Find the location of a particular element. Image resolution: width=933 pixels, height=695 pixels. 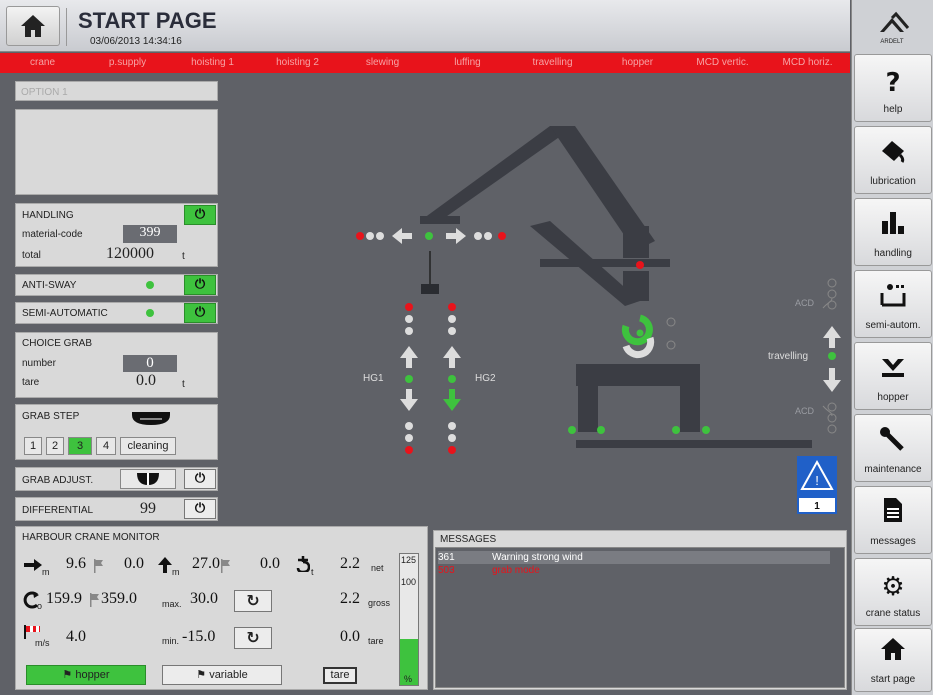

tab-crane: crane is located at coordinates (42, 63).